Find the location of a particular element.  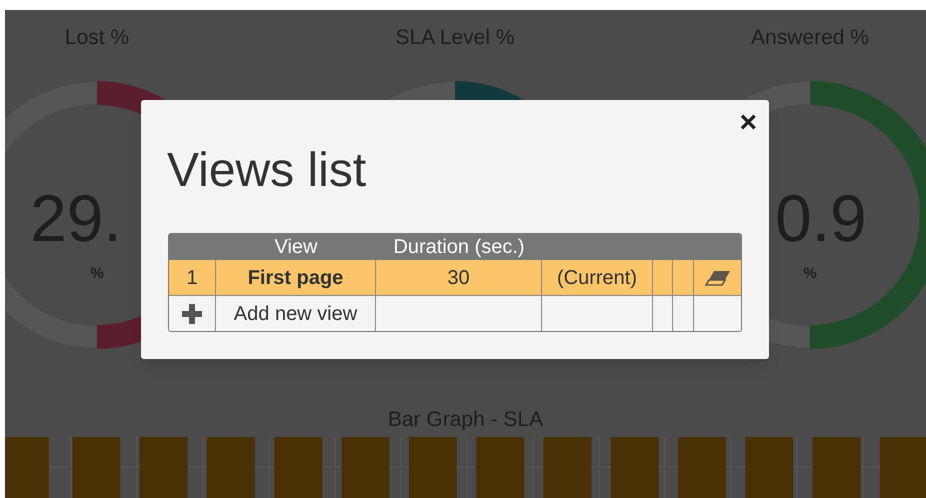

column-header: Duration (sec.) is located at coordinates (459, 247).